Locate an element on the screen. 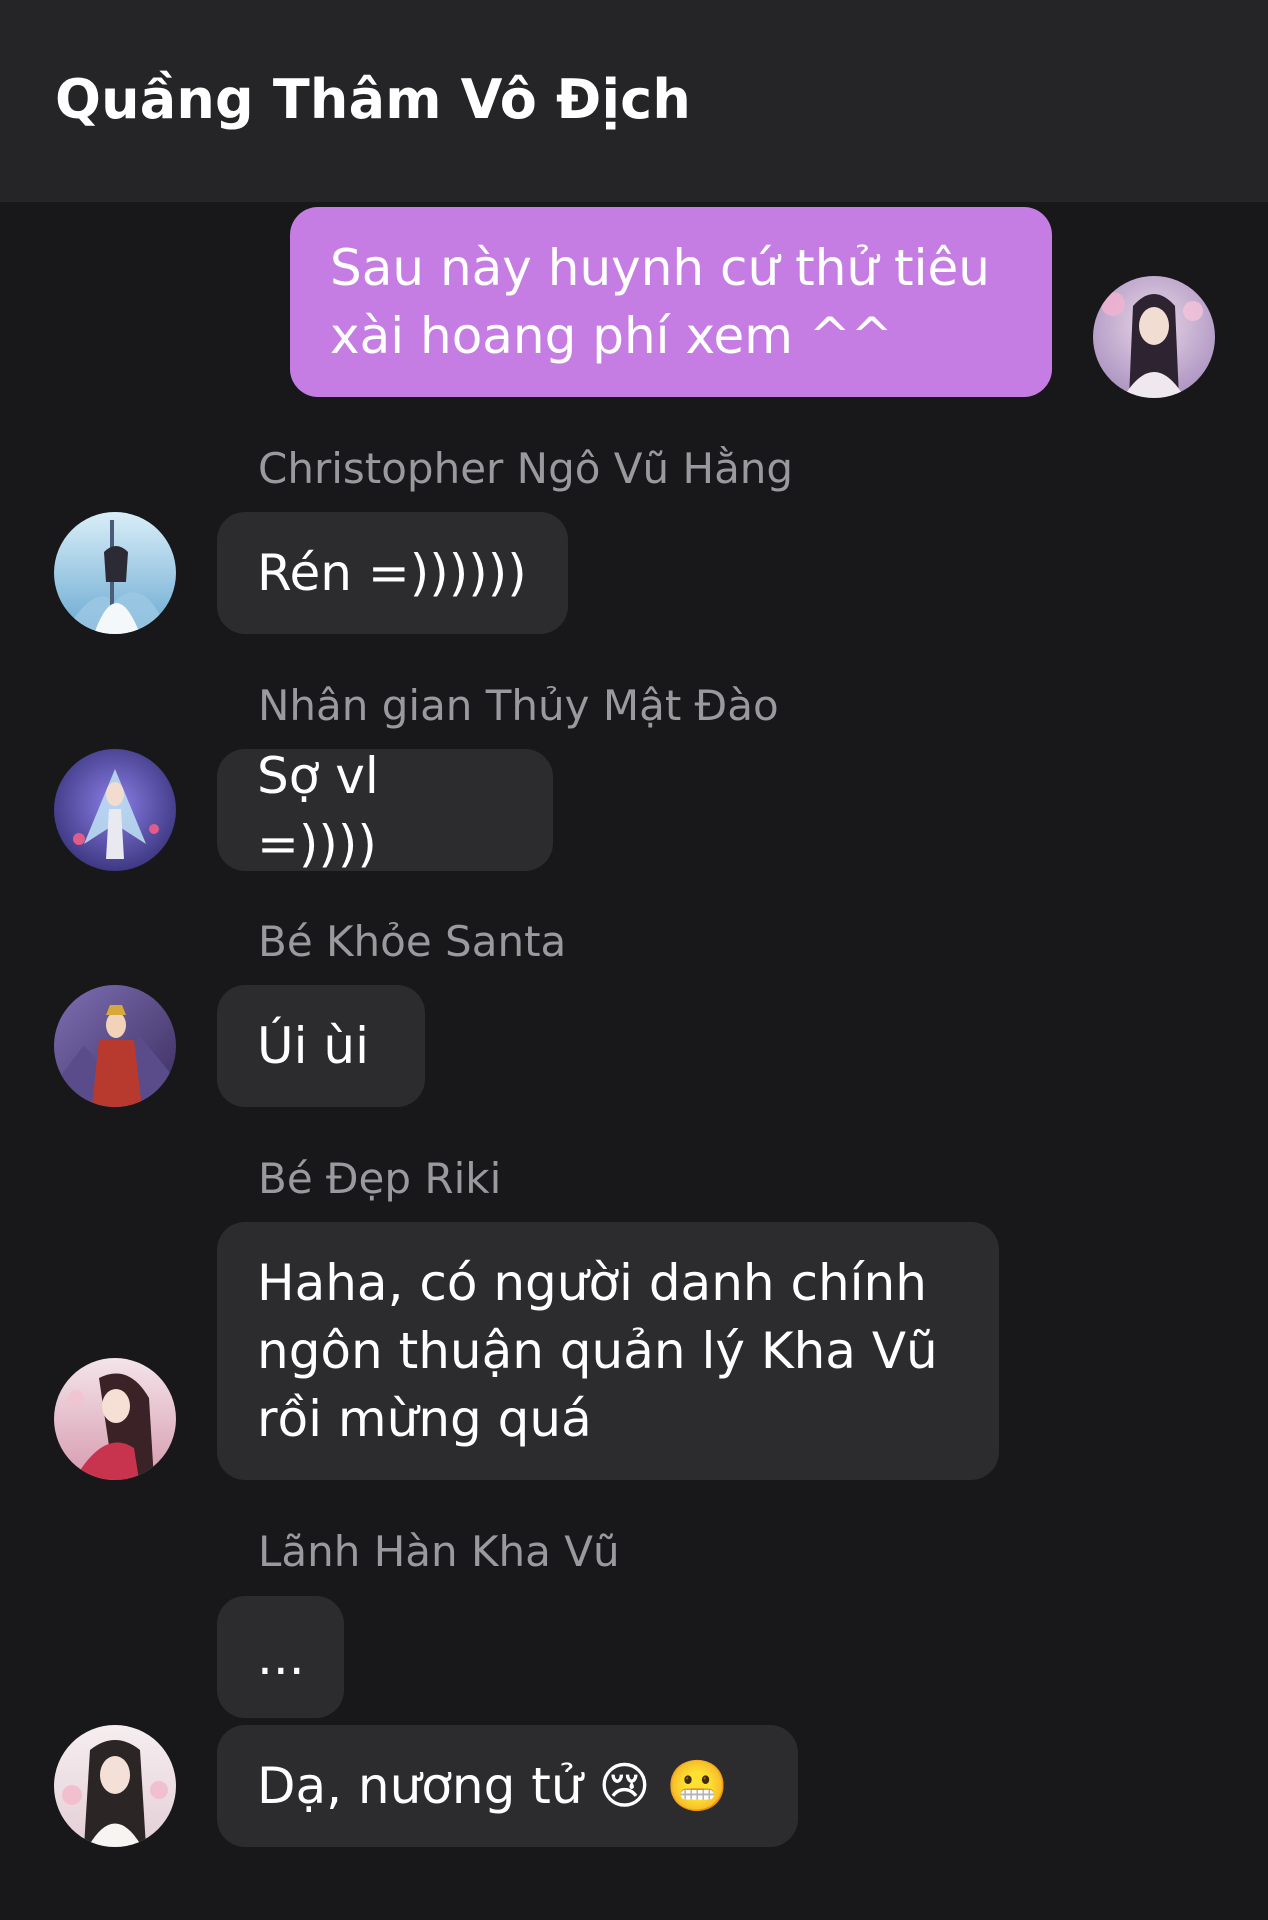 This screenshot has width=1268, height=1920. my-avatar is located at coordinates (1154, 337).